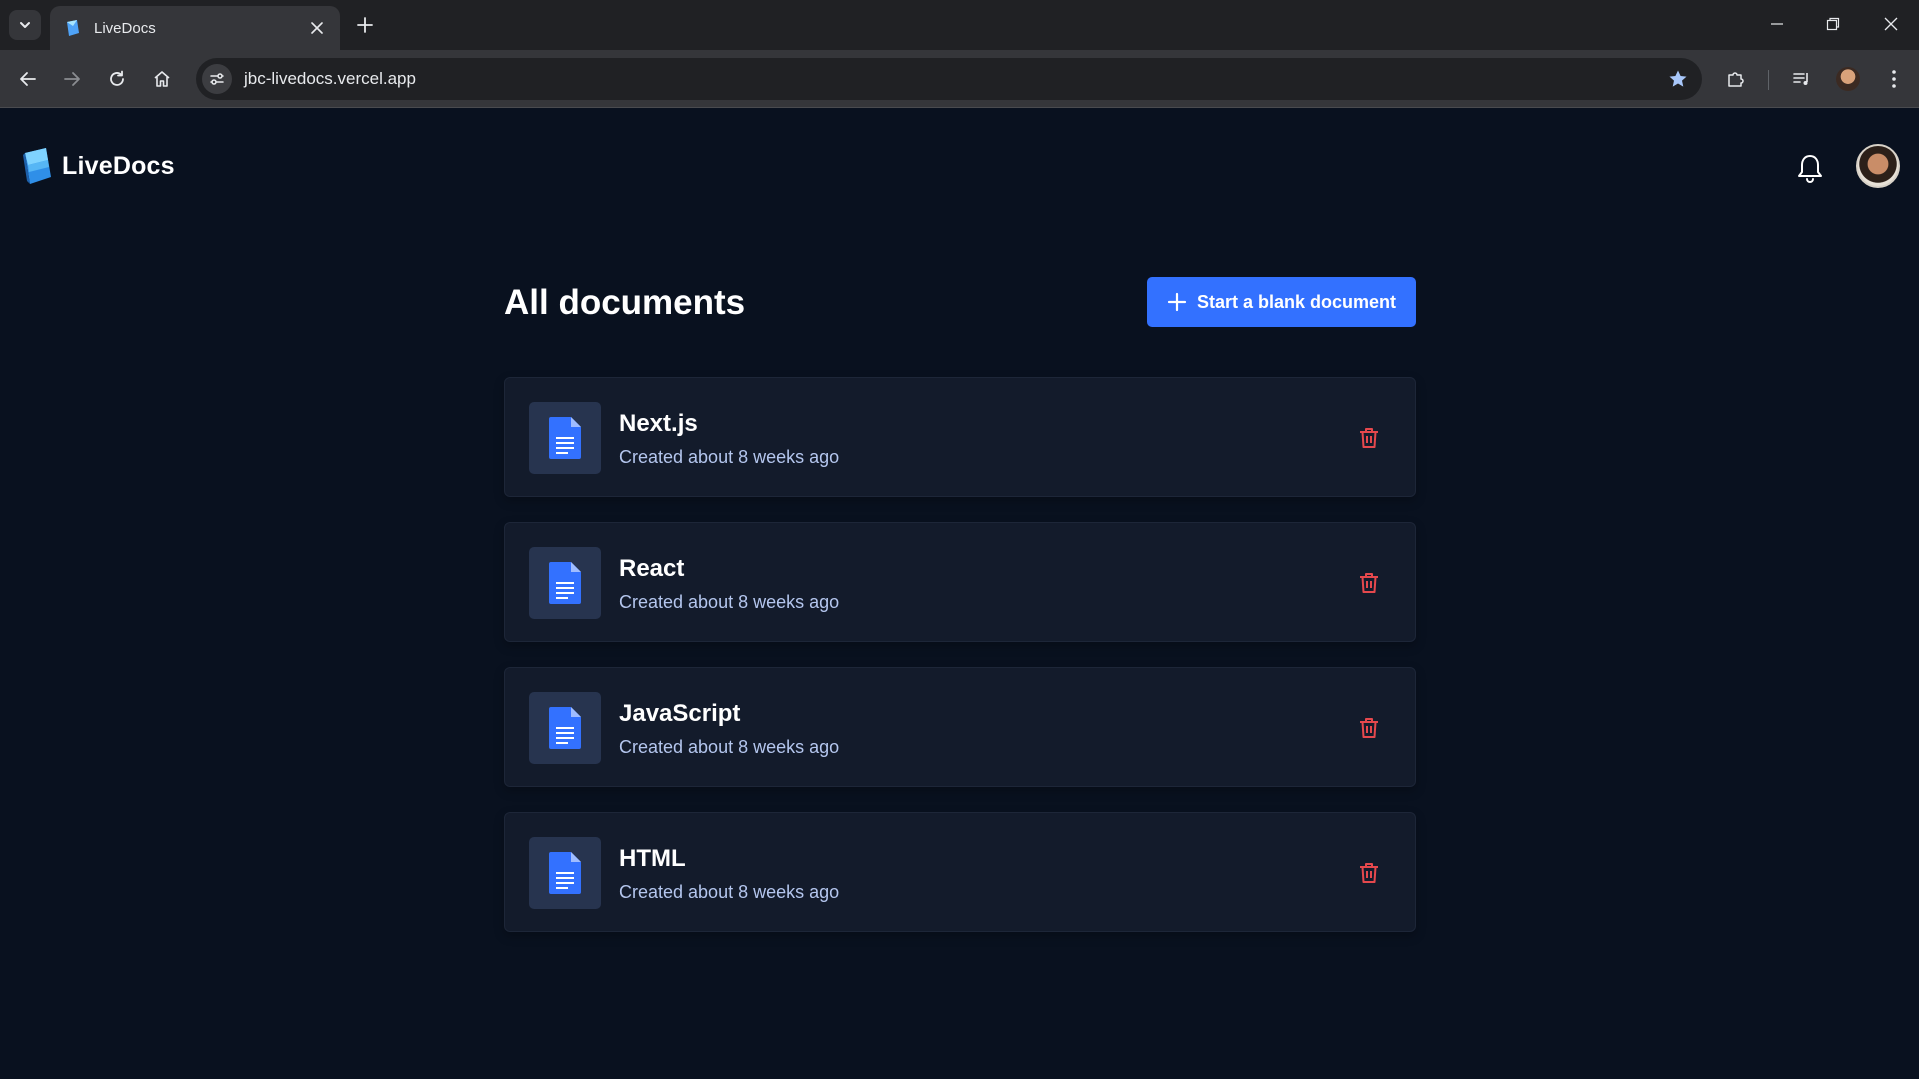 The height and width of the screenshot is (1079, 1919). Describe the element at coordinates (956, 79) in the screenshot. I see `url-text: jbc-livedocs.vercel.app` at that location.